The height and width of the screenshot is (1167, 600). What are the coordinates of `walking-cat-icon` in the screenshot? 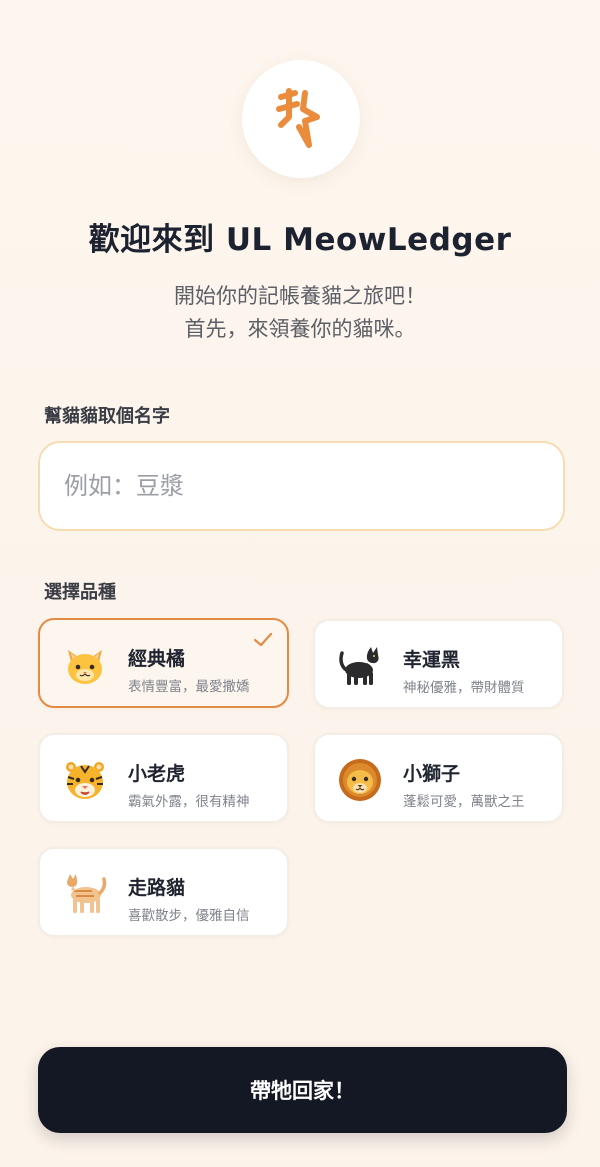 It's located at (87, 893).